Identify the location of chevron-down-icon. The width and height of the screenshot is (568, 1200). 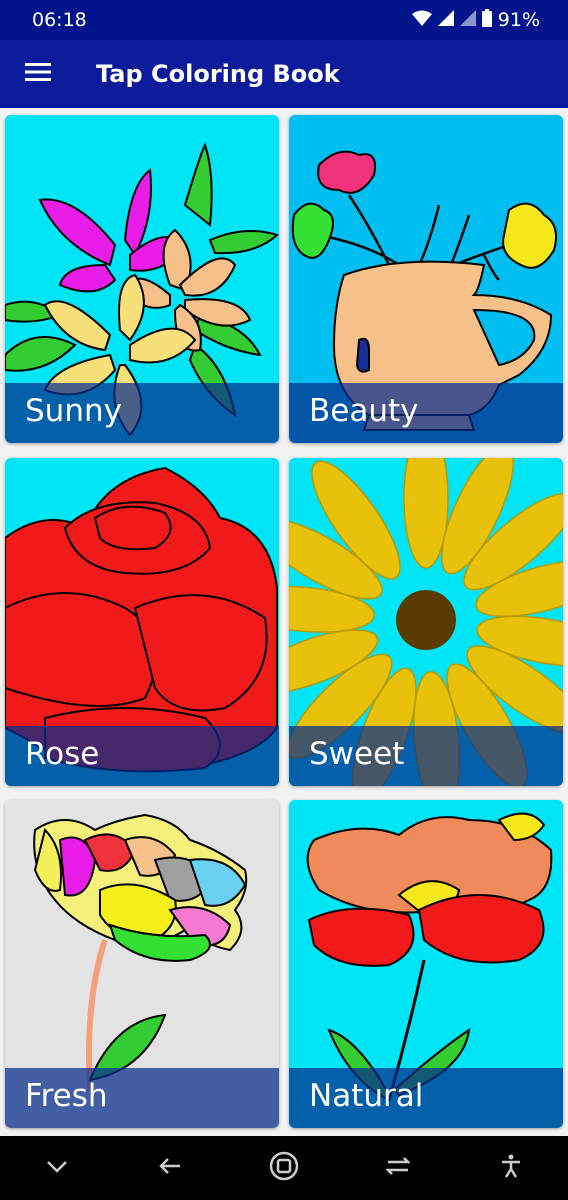
(57, 1168).